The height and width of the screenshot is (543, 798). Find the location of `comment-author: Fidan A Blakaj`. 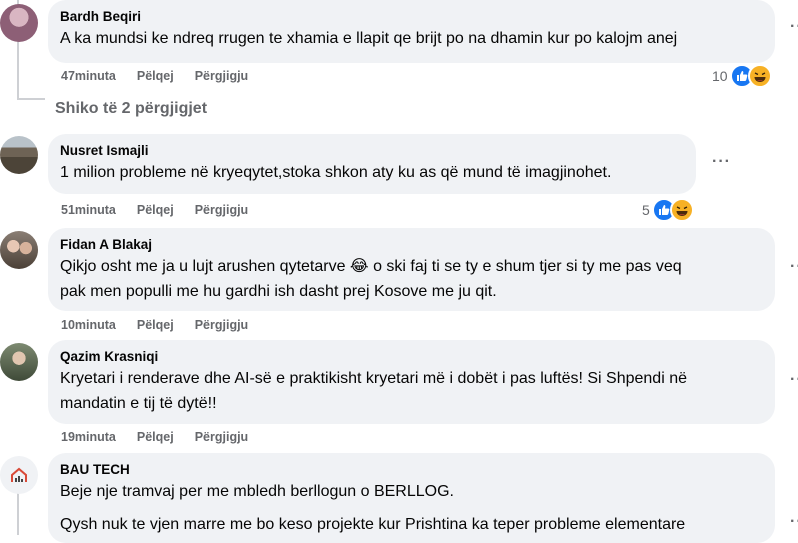

comment-author: Fidan A Blakaj is located at coordinates (411, 245).